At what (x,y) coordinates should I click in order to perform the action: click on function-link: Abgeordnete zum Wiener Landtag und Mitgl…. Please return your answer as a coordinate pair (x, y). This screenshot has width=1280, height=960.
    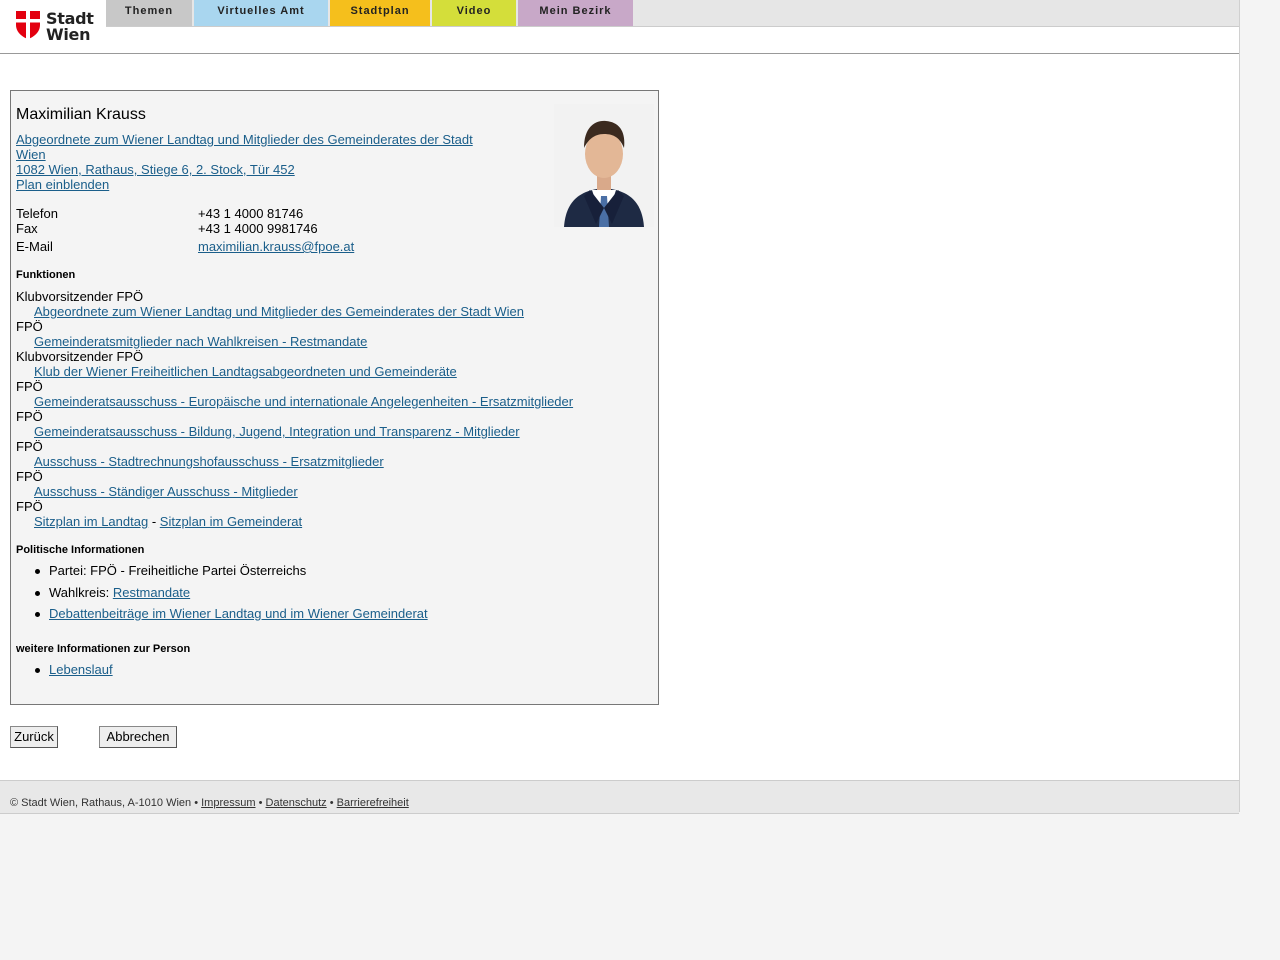
    Looking at the image, I should click on (279, 311).